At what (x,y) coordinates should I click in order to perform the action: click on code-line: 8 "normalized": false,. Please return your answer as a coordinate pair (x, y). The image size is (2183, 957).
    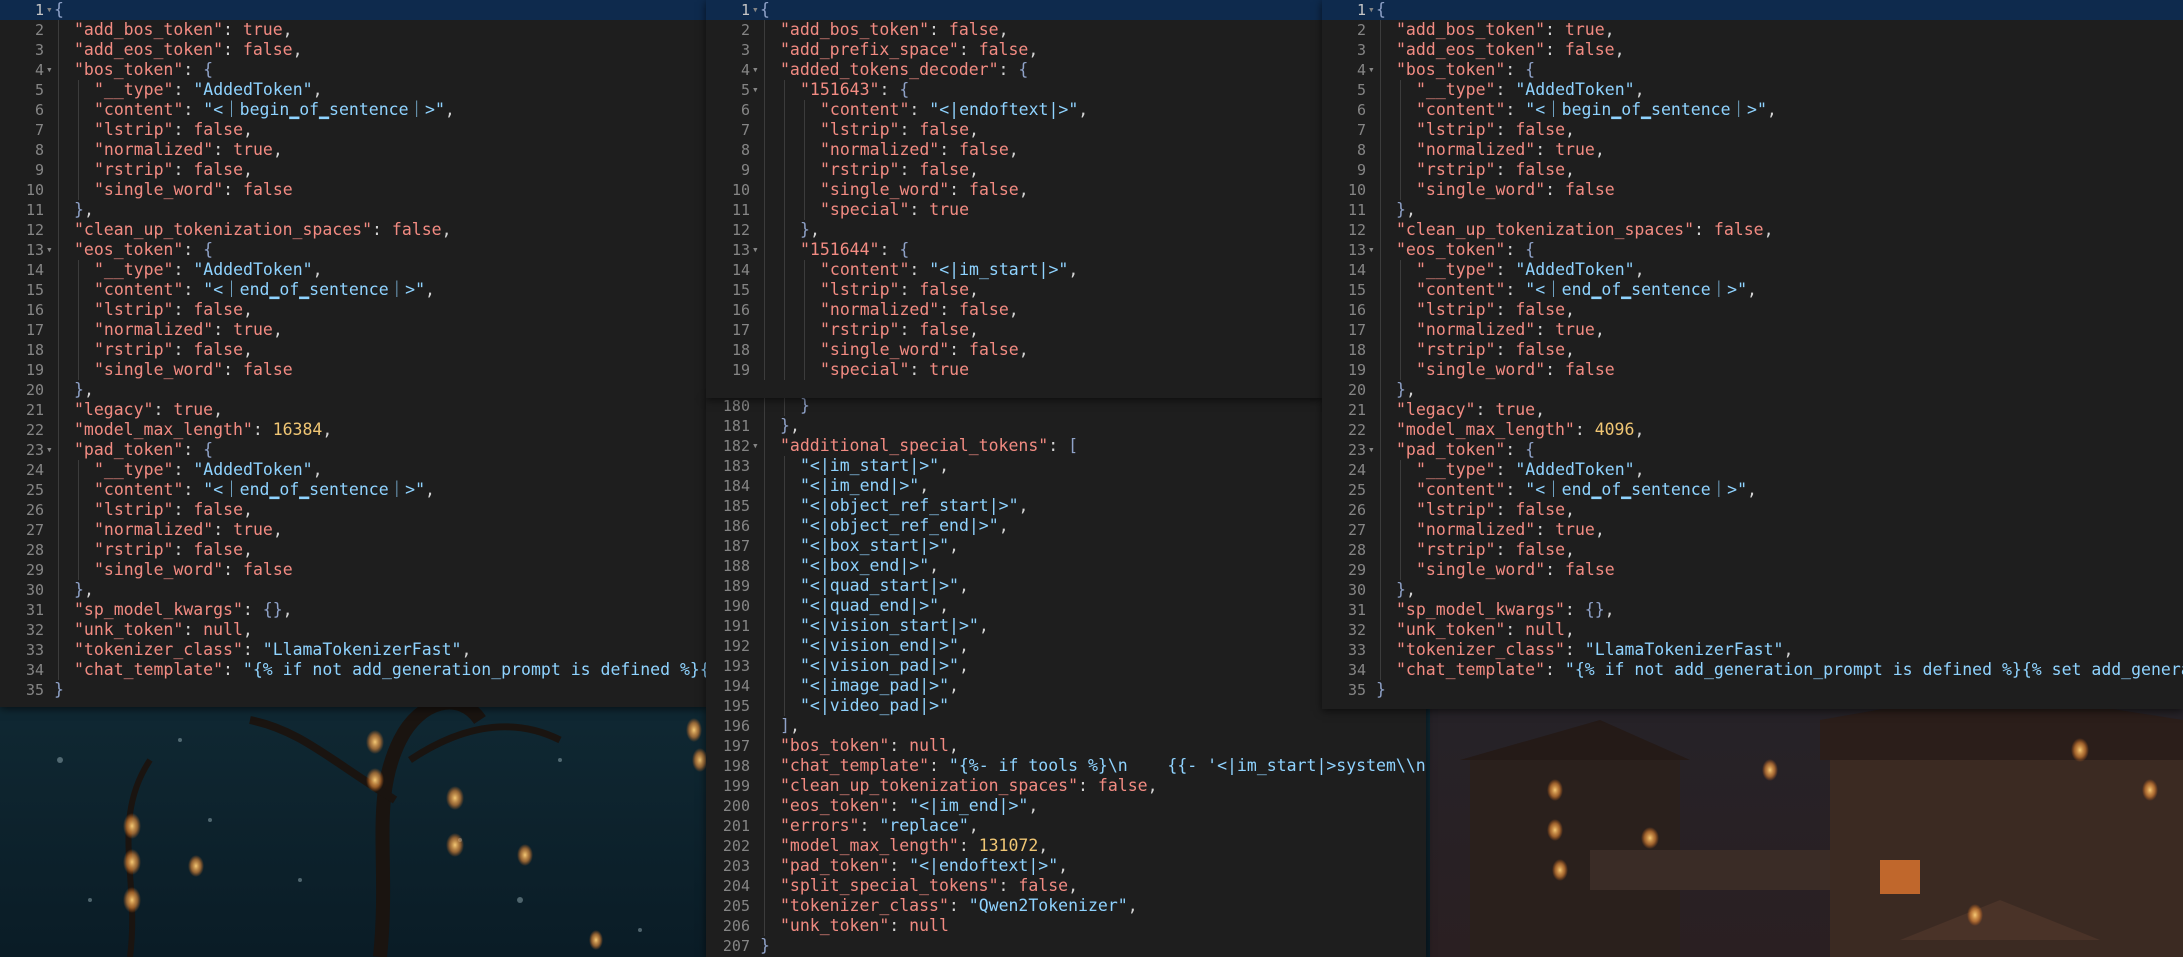
    Looking at the image, I should click on (1015, 150).